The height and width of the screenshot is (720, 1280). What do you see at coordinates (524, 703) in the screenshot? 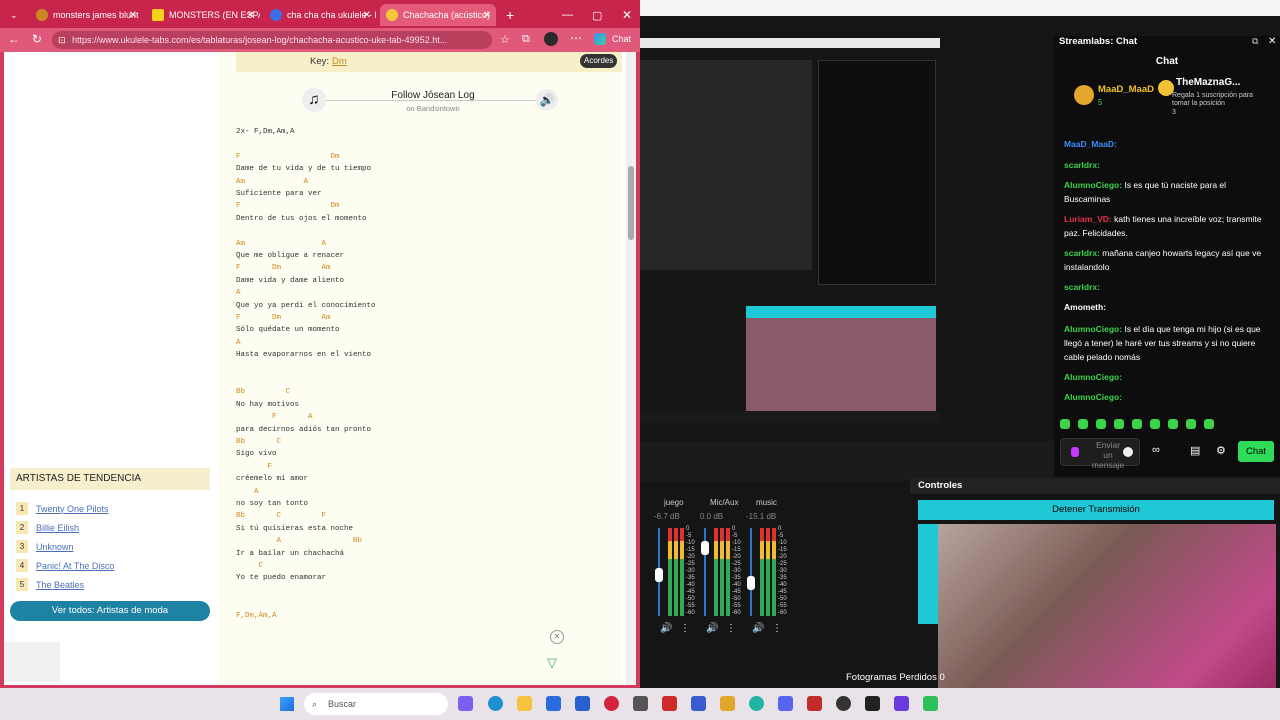
I see `file-explorer-icon` at bounding box center [524, 703].